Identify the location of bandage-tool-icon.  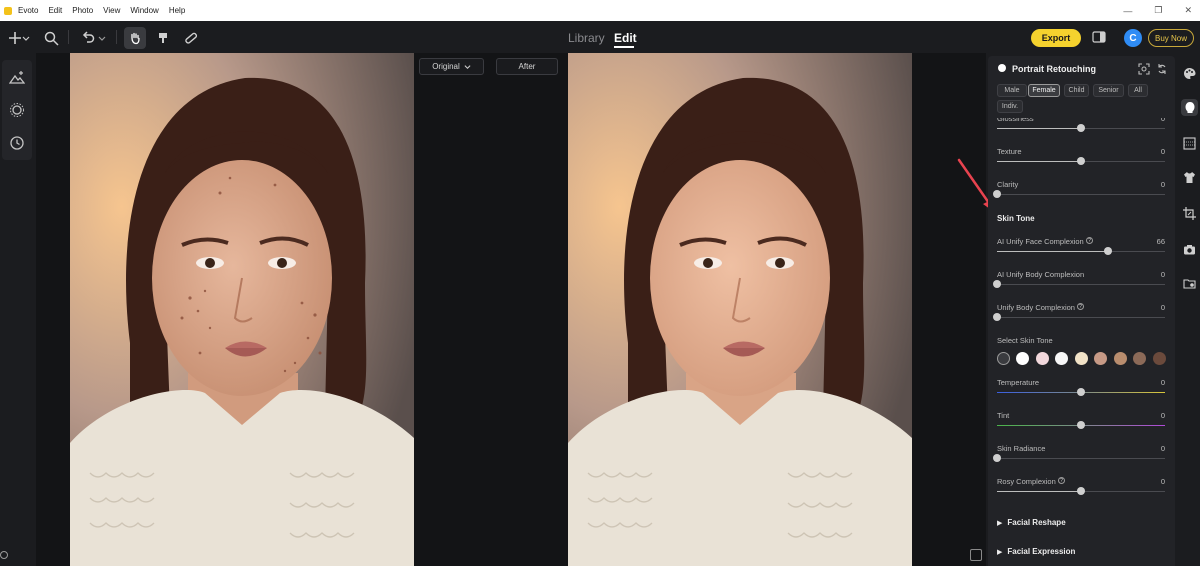
(191, 38).